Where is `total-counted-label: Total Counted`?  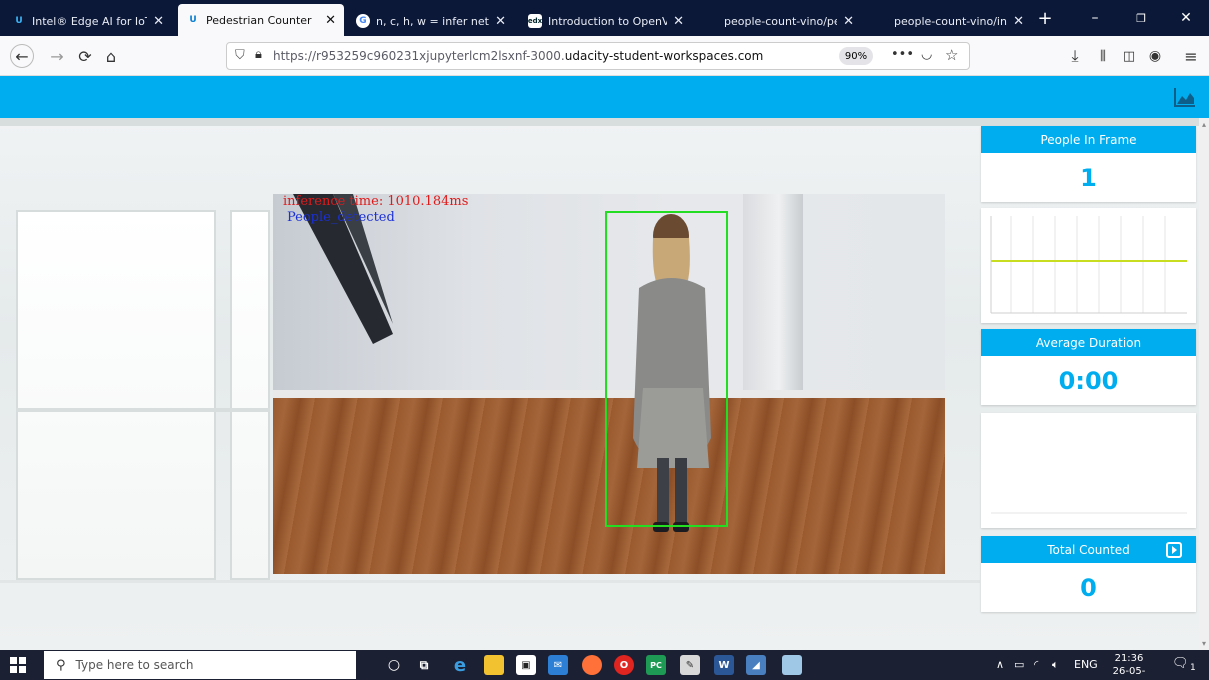
total-counted-label: Total Counted is located at coordinates (1088, 549).